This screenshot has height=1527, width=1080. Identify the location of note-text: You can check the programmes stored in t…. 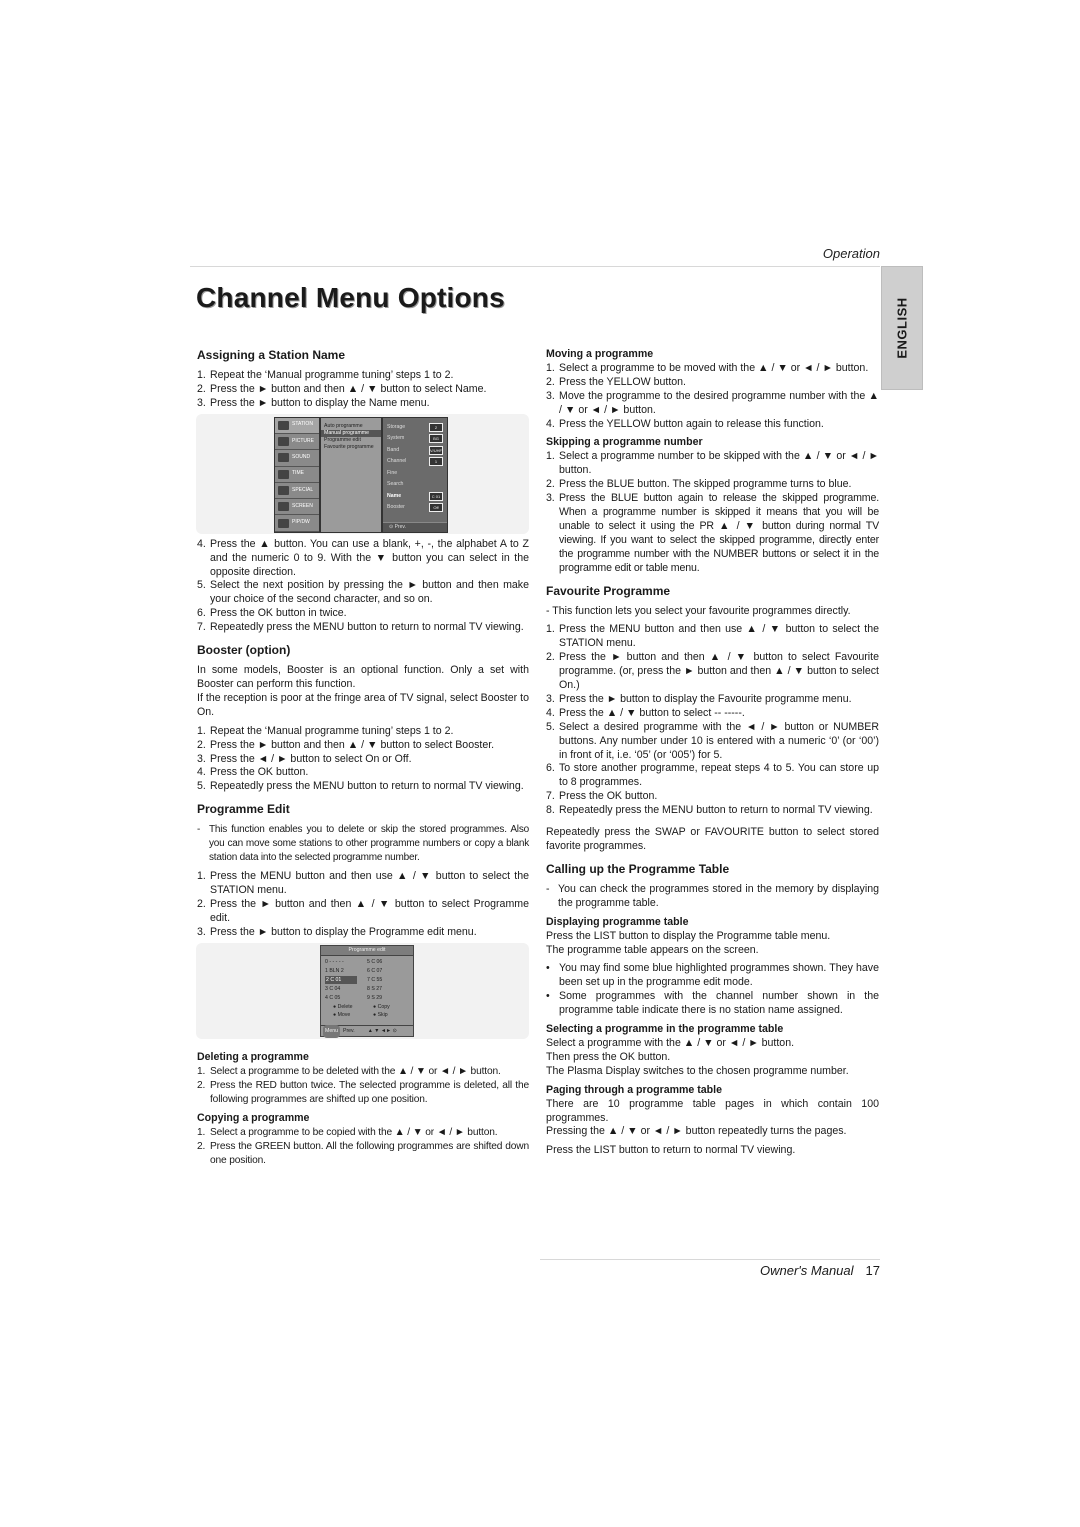
(718, 895).